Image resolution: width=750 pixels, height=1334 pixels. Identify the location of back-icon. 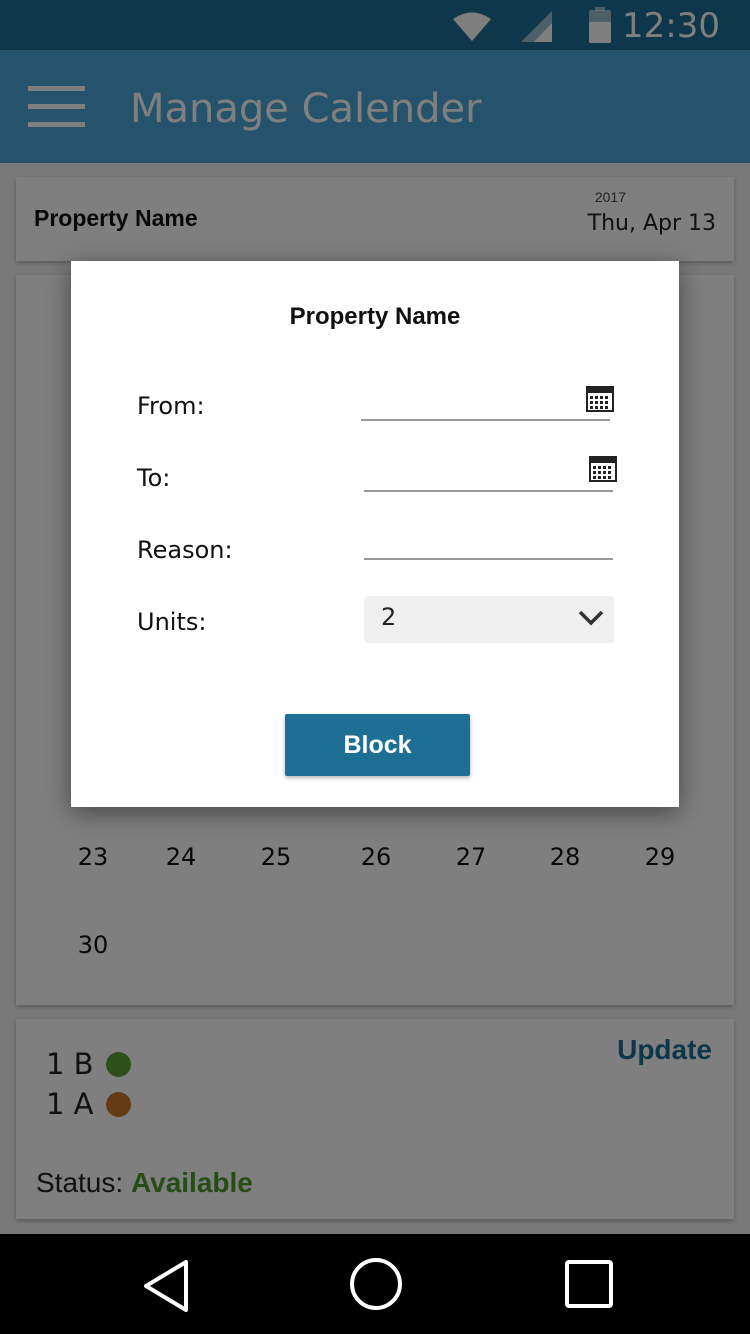
(167, 1286).